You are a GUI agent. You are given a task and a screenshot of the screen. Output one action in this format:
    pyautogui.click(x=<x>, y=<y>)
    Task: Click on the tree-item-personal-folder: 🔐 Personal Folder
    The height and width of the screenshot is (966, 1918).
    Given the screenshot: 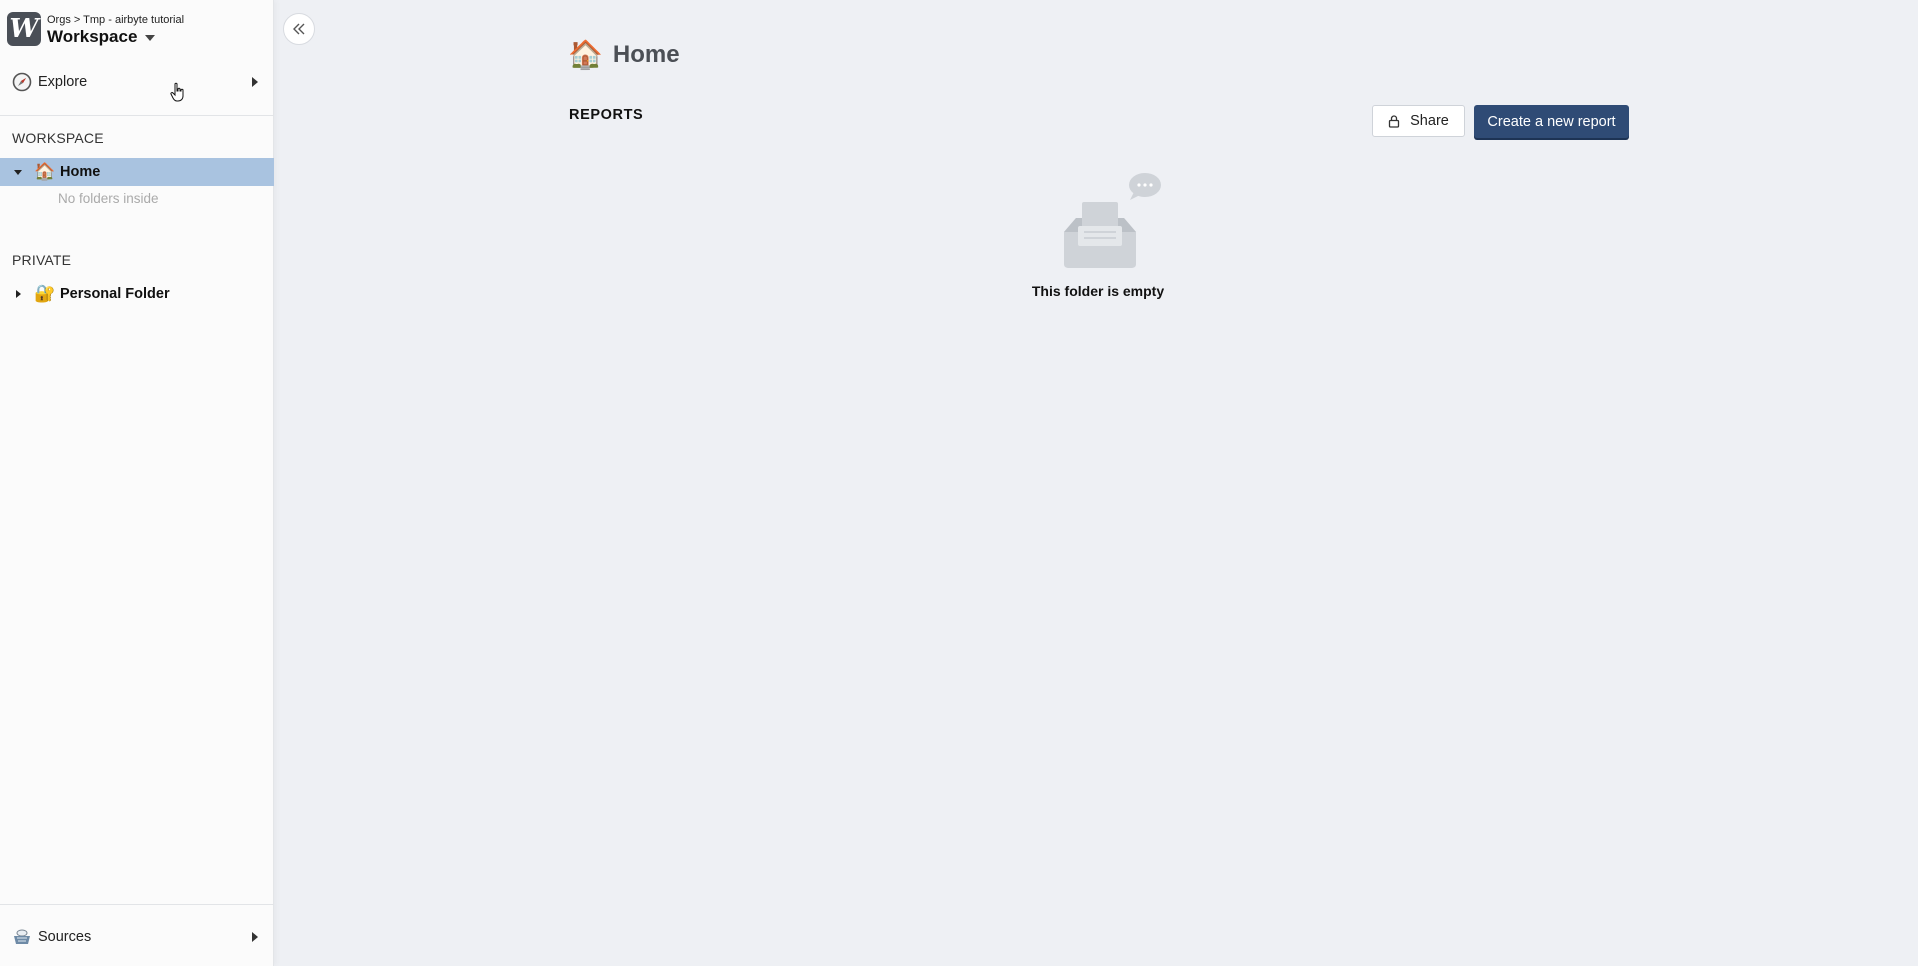 What is the action you would take?
    pyautogui.click(x=137, y=294)
    